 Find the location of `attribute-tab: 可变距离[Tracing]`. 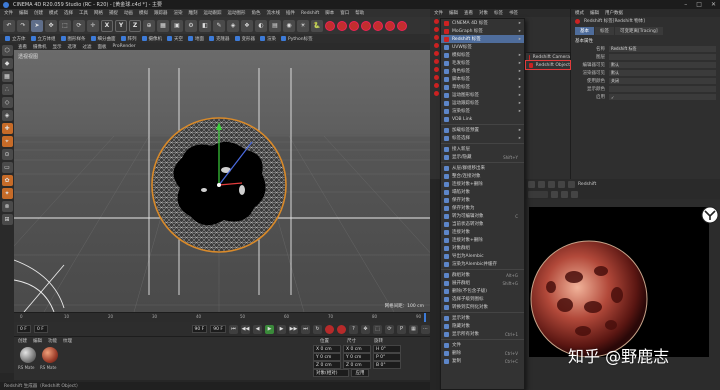

attribute-tab: 可变距离[Tracing] is located at coordinates (639, 31).